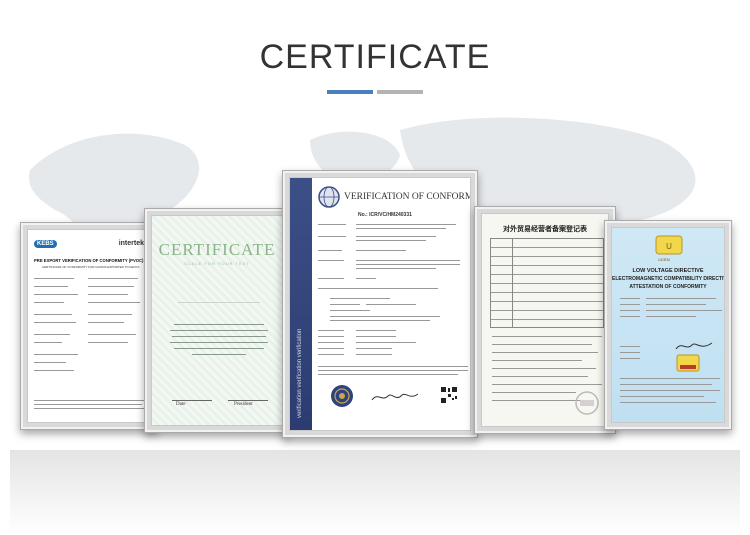  What do you see at coordinates (407, 197) in the screenshot?
I see `verification-heading: VERIFICATION OF CONFORMITY` at bounding box center [407, 197].